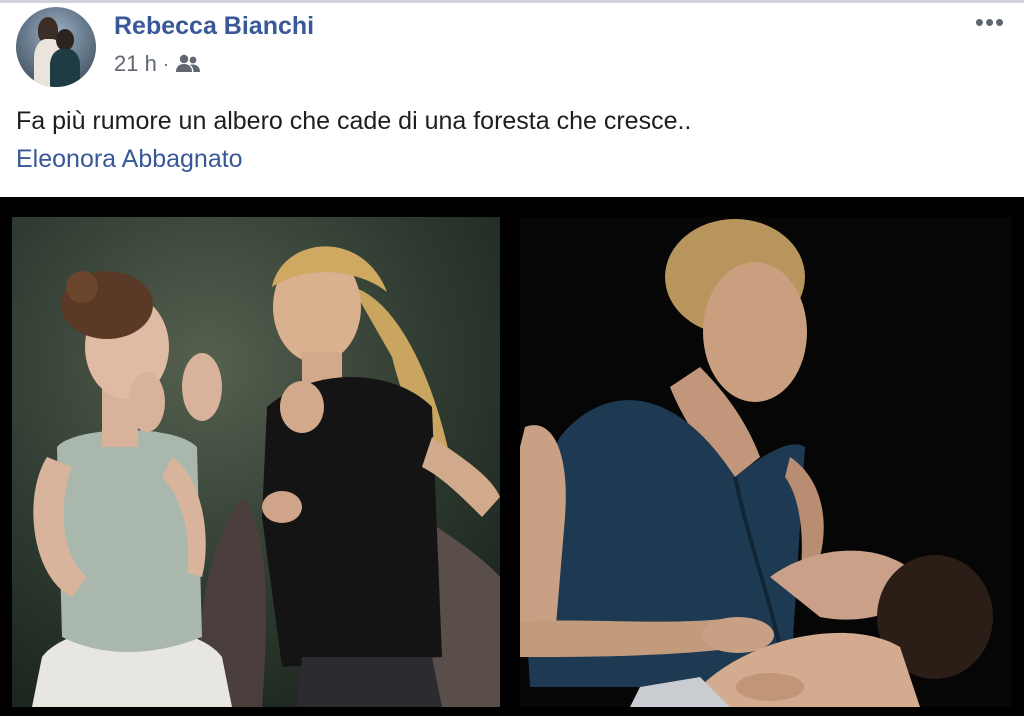 Image resolution: width=1024 pixels, height=716 pixels. What do you see at coordinates (56, 47) in the screenshot?
I see `author-avatar` at bounding box center [56, 47].